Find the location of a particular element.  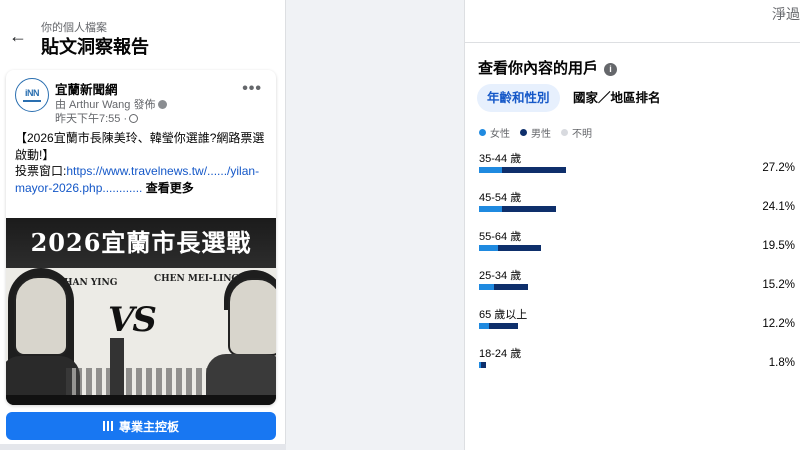

post-time: 昨天下午7:55 · is located at coordinates (97, 118).